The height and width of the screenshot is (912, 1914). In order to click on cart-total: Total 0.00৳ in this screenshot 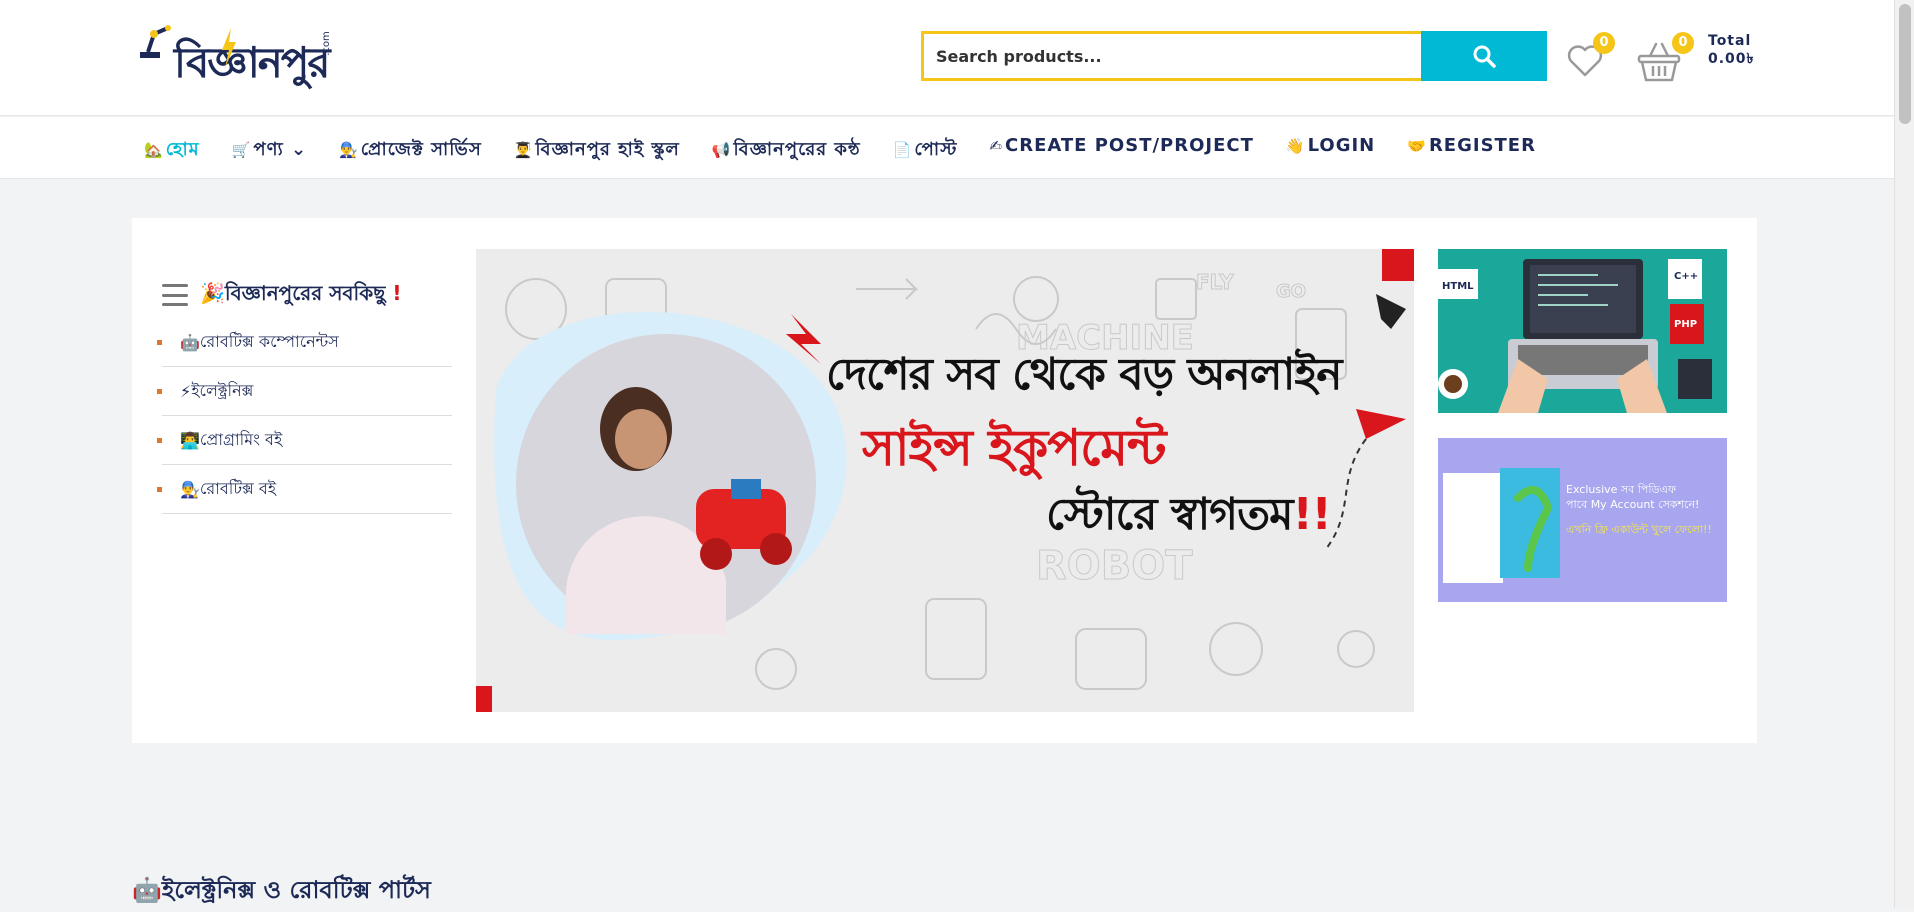, I will do `click(1731, 50)`.